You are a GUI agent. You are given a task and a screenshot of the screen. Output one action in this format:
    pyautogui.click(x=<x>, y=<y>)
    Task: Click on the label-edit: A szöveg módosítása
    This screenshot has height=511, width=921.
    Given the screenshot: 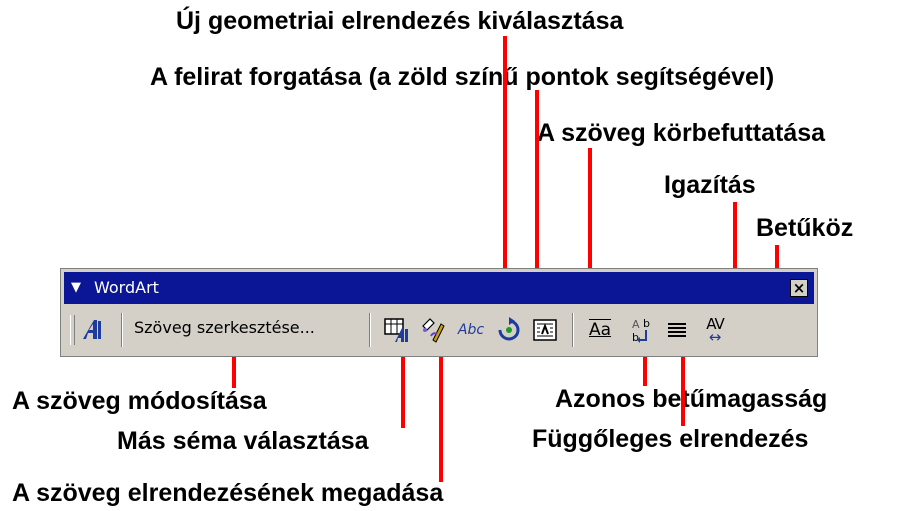 What is the action you would take?
    pyautogui.click(x=139, y=401)
    